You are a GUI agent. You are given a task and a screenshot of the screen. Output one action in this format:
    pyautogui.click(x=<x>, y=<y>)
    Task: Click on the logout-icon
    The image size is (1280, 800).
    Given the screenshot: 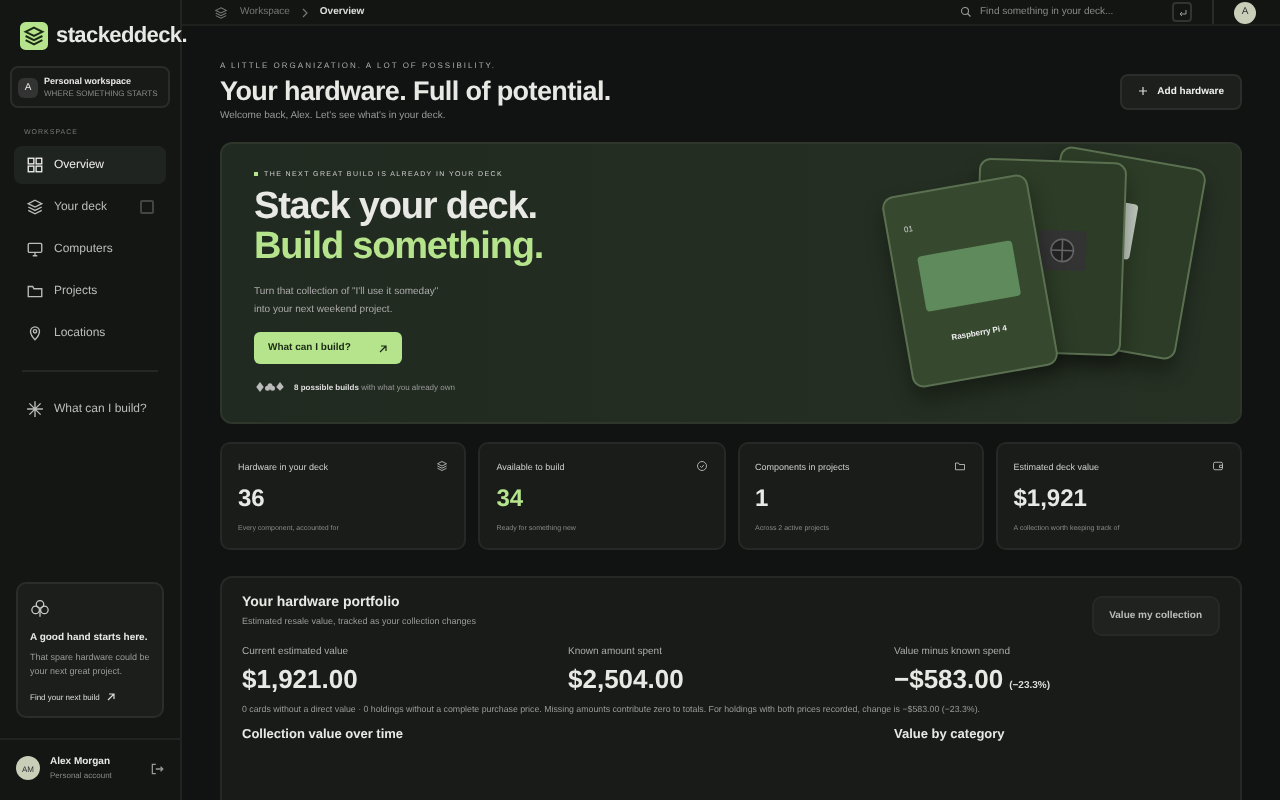 What is the action you would take?
    pyautogui.click(x=157, y=768)
    